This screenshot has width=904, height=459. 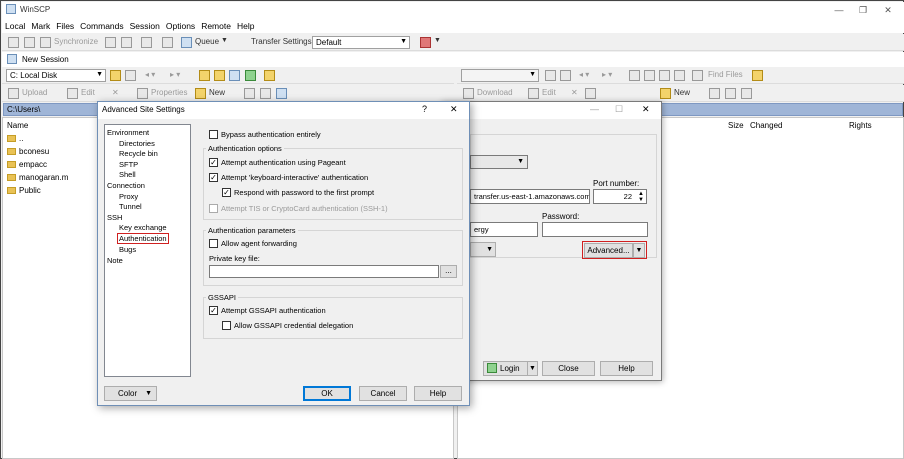 I want to click on color-button: Color ▼, so click(x=130, y=393).